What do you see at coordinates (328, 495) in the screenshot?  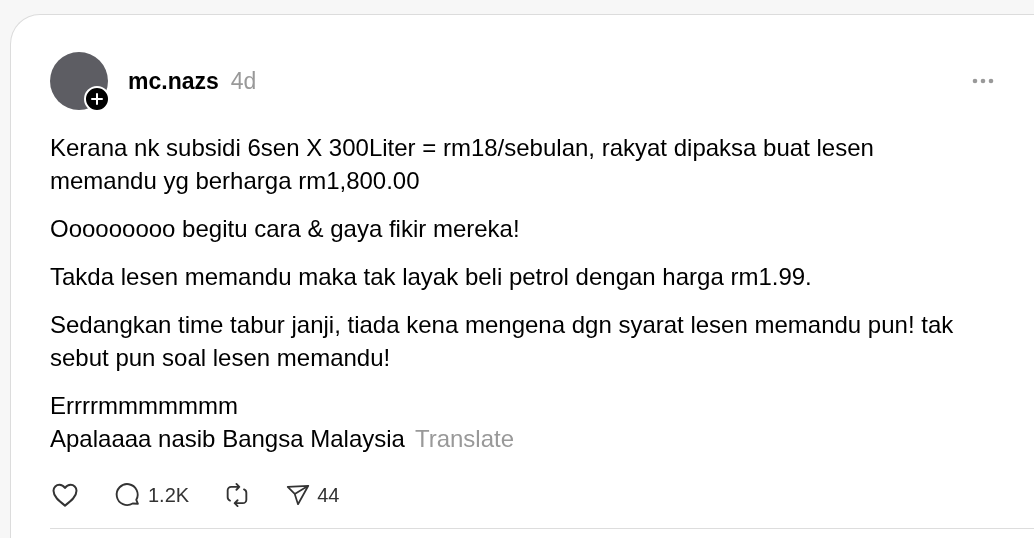 I see `action-count: 44` at bounding box center [328, 495].